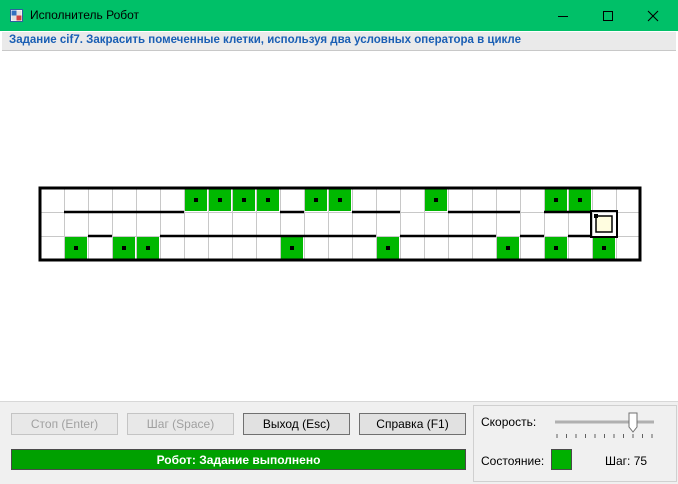 The image size is (678, 484). Describe the element at coordinates (412, 424) in the screenshot. I see `help-button: Справка (F1)` at that location.